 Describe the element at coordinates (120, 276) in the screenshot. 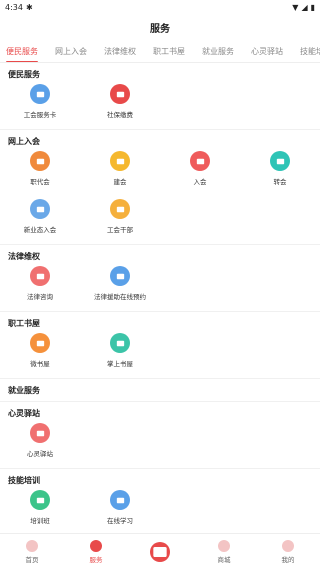

I see `legal-aid-icon` at that location.